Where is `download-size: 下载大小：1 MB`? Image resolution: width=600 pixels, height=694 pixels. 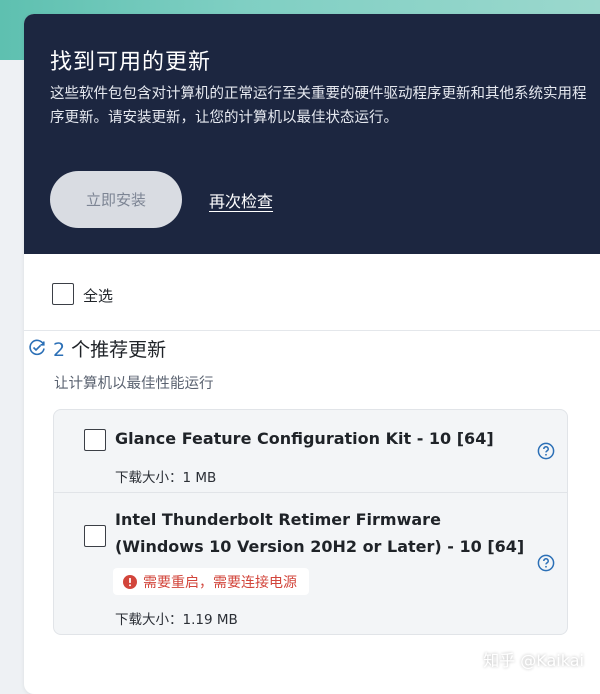 download-size: 下载大小：1 MB is located at coordinates (166, 478).